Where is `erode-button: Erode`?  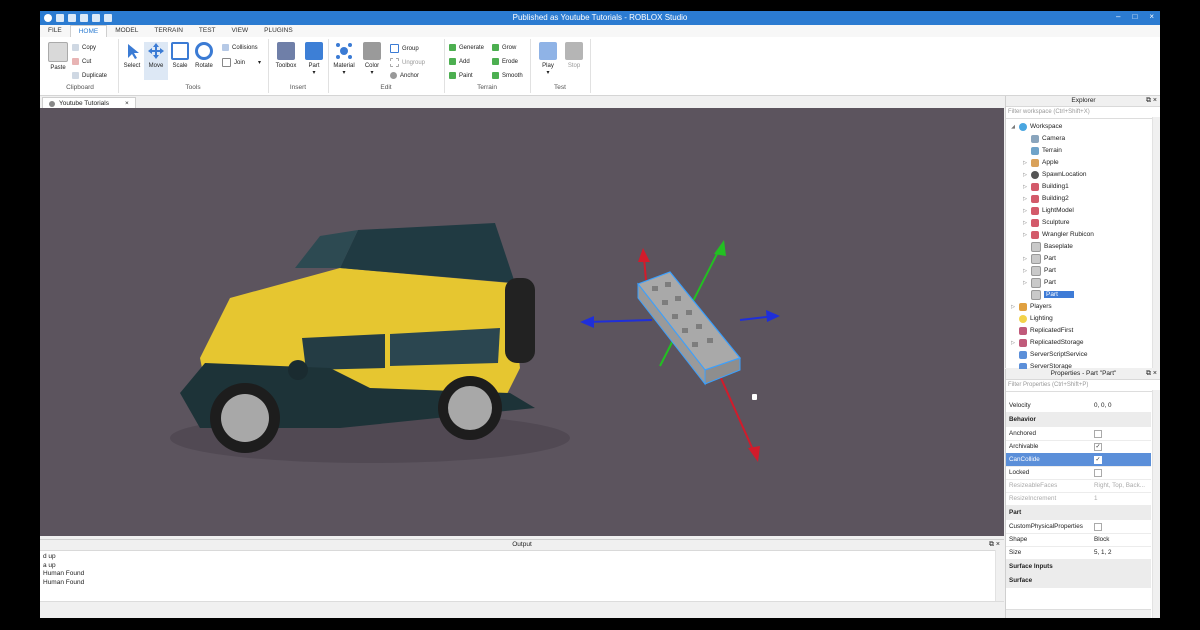 erode-button: Erode is located at coordinates (505, 61).